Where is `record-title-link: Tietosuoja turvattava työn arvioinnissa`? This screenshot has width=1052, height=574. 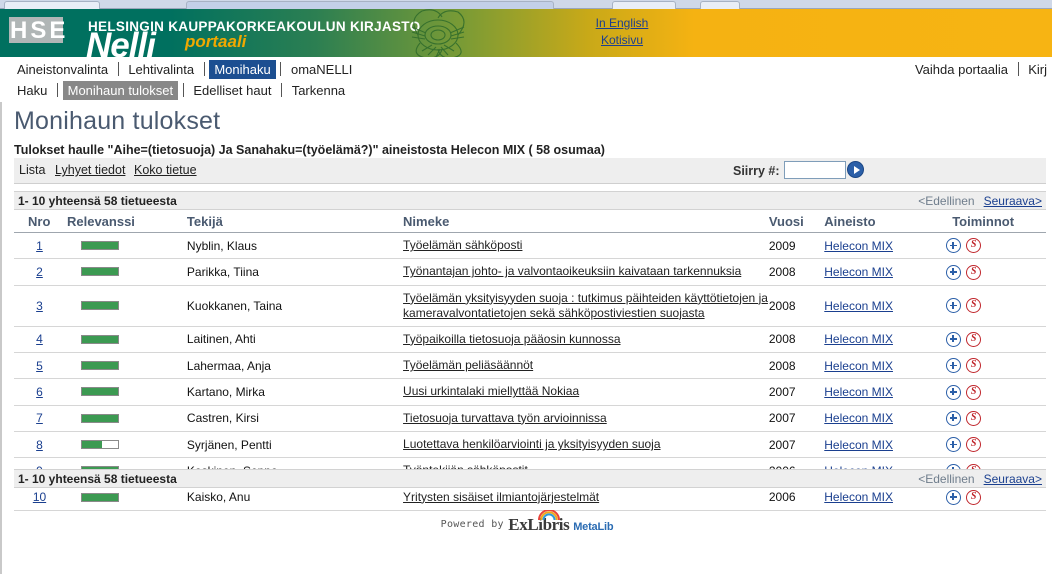 record-title-link: Tietosuoja turvattava työn arvioinnissa is located at coordinates (505, 418).